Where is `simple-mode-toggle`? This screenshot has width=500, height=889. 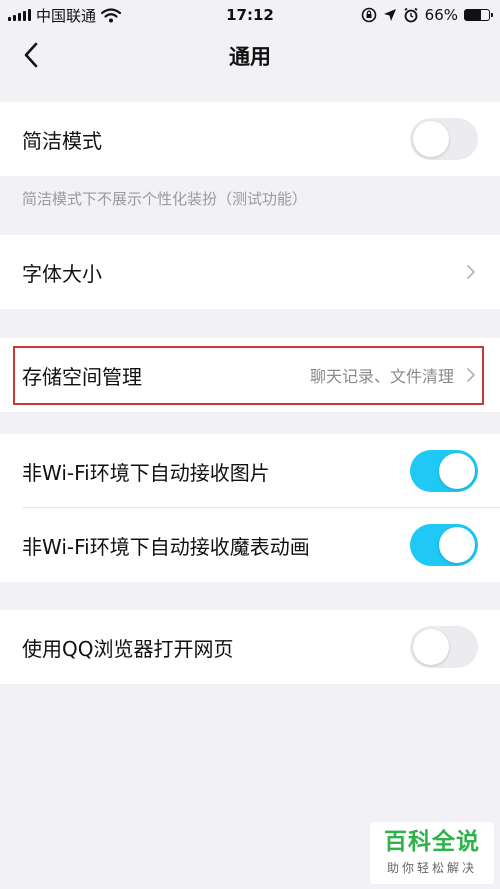 simple-mode-toggle is located at coordinates (444, 139).